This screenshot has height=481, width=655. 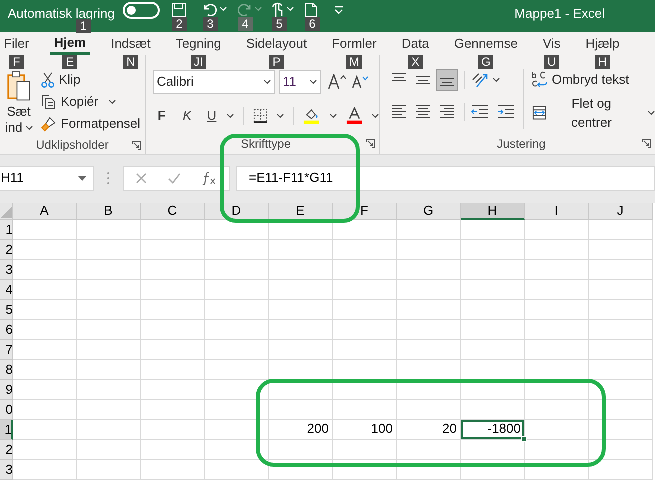 What do you see at coordinates (493, 211) in the screenshot?
I see `column-header: H` at bounding box center [493, 211].